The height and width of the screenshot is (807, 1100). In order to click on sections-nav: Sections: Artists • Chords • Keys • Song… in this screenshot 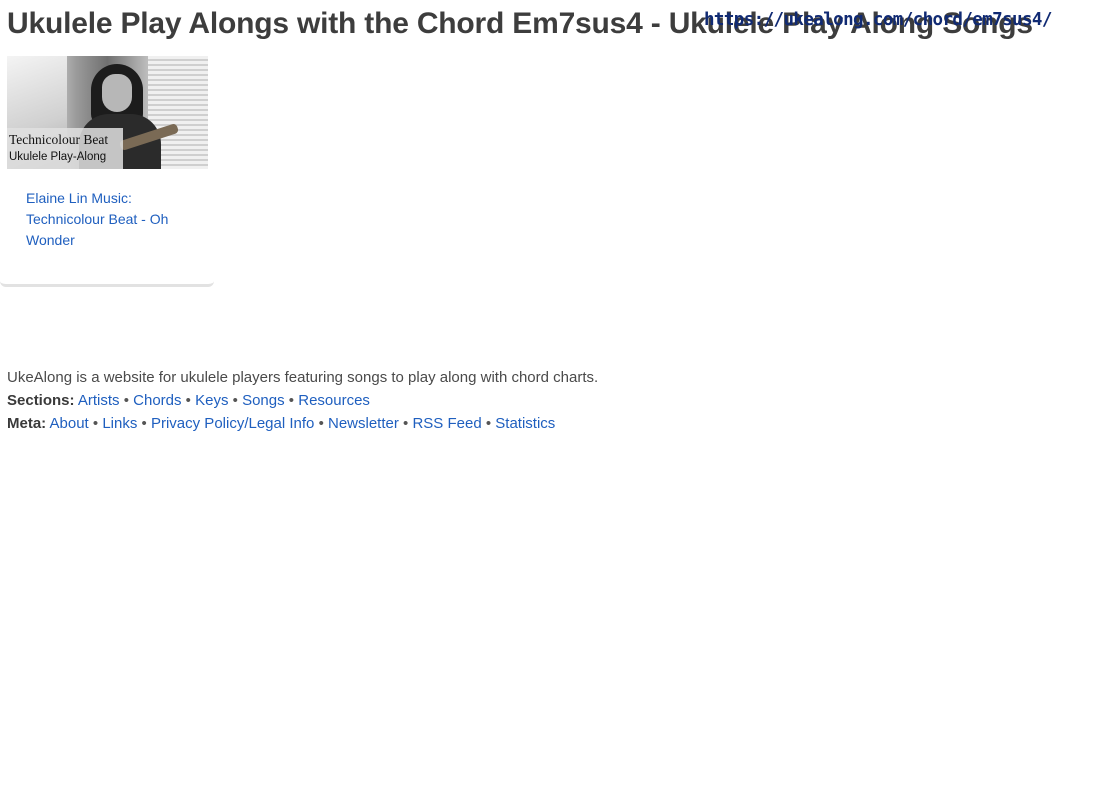, I will do `click(302, 400)`.